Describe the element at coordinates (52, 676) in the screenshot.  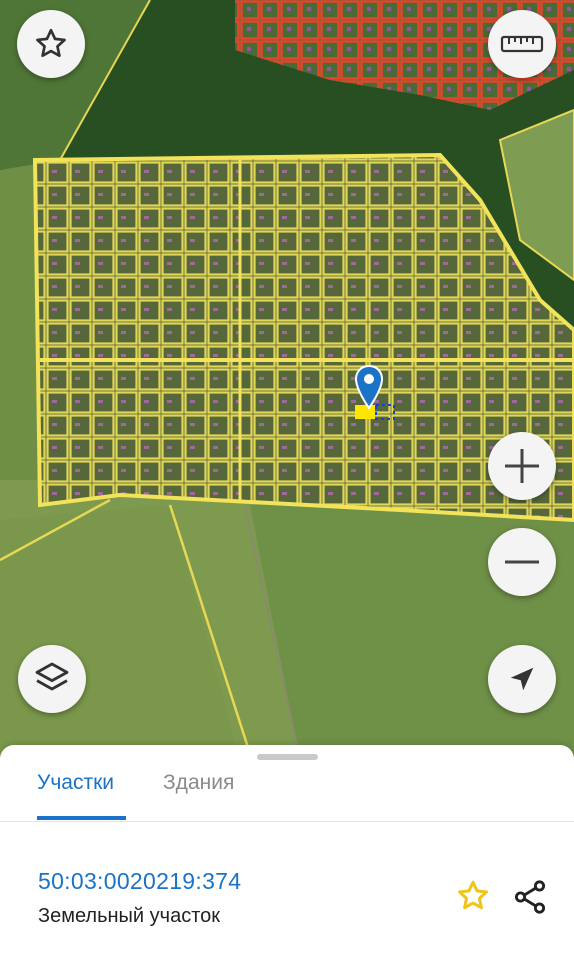
I see `layers-icon` at that location.